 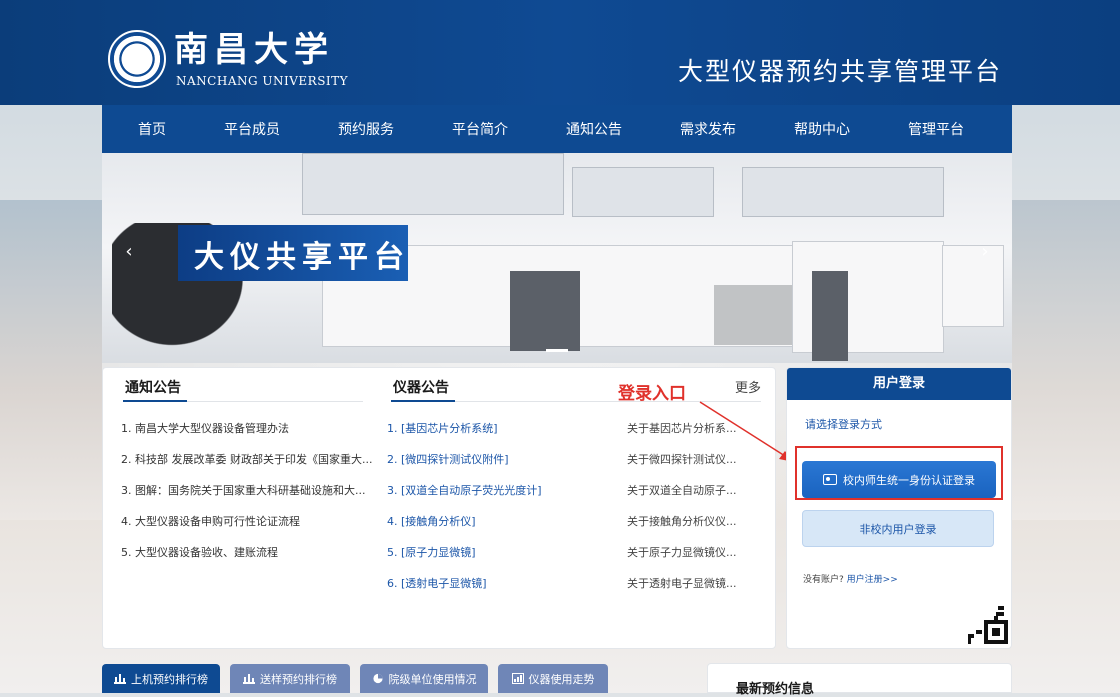 I want to click on tab-unit-usage: 院级单位使用情况, so click(x=424, y=678).